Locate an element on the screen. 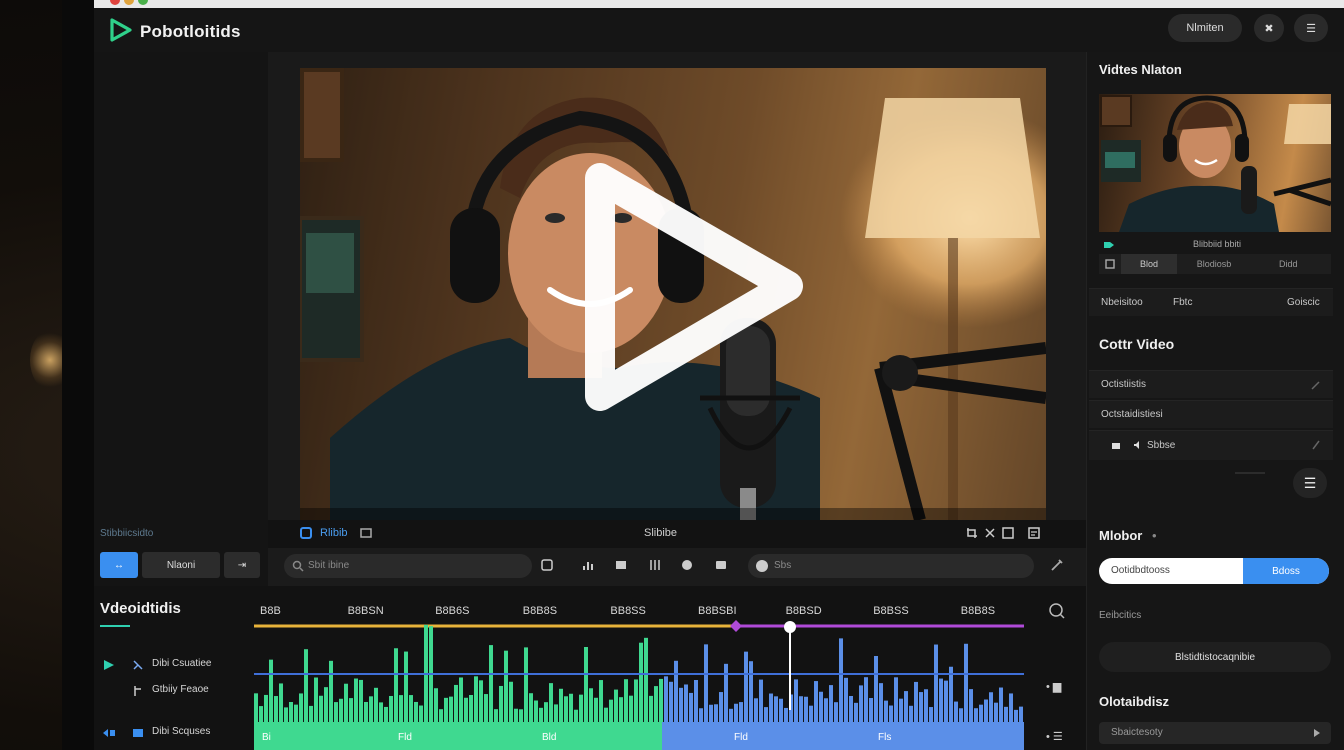  track-row: Dibi Csuatiee is located at coordinates (173, 665).